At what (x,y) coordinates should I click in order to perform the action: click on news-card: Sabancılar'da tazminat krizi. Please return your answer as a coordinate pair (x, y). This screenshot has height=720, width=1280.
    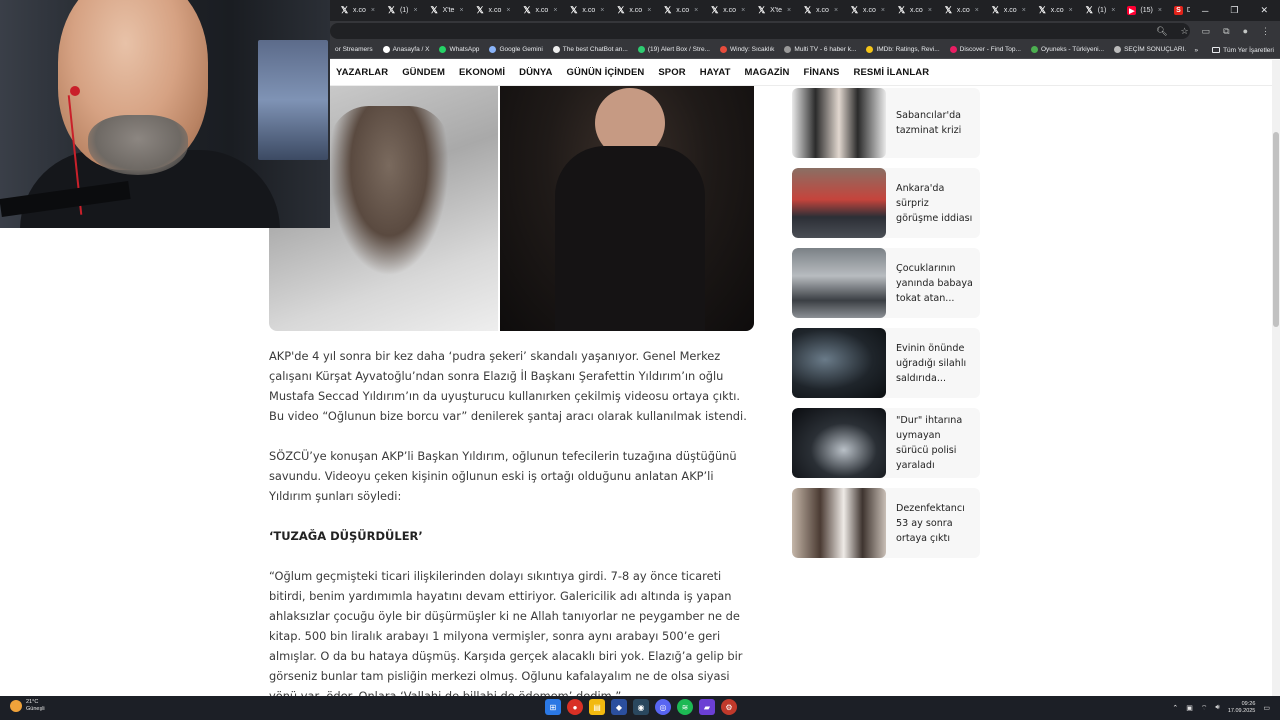
    Looking at the image, I should click on (886, 123).